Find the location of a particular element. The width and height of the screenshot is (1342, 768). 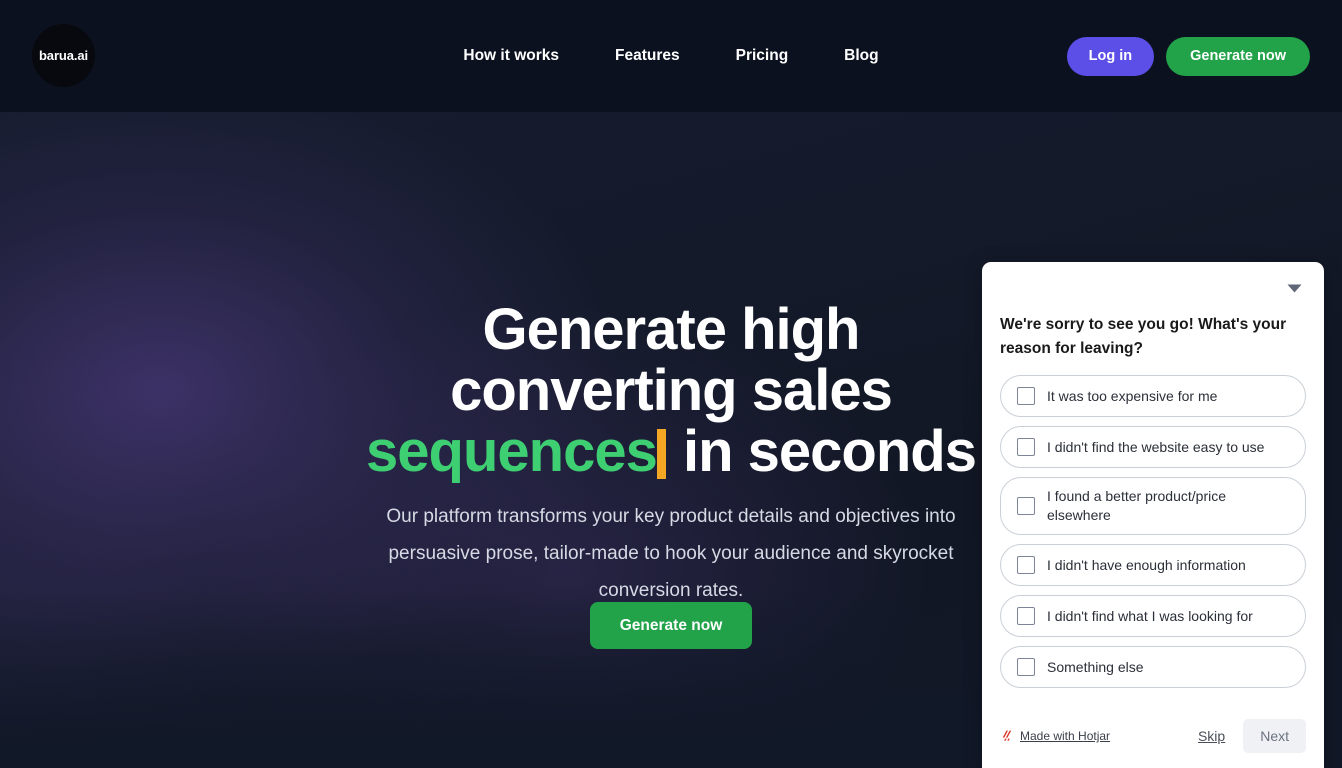

hotjar-brand-link: Made with Hotjar is located at coordinates (1055, 736).